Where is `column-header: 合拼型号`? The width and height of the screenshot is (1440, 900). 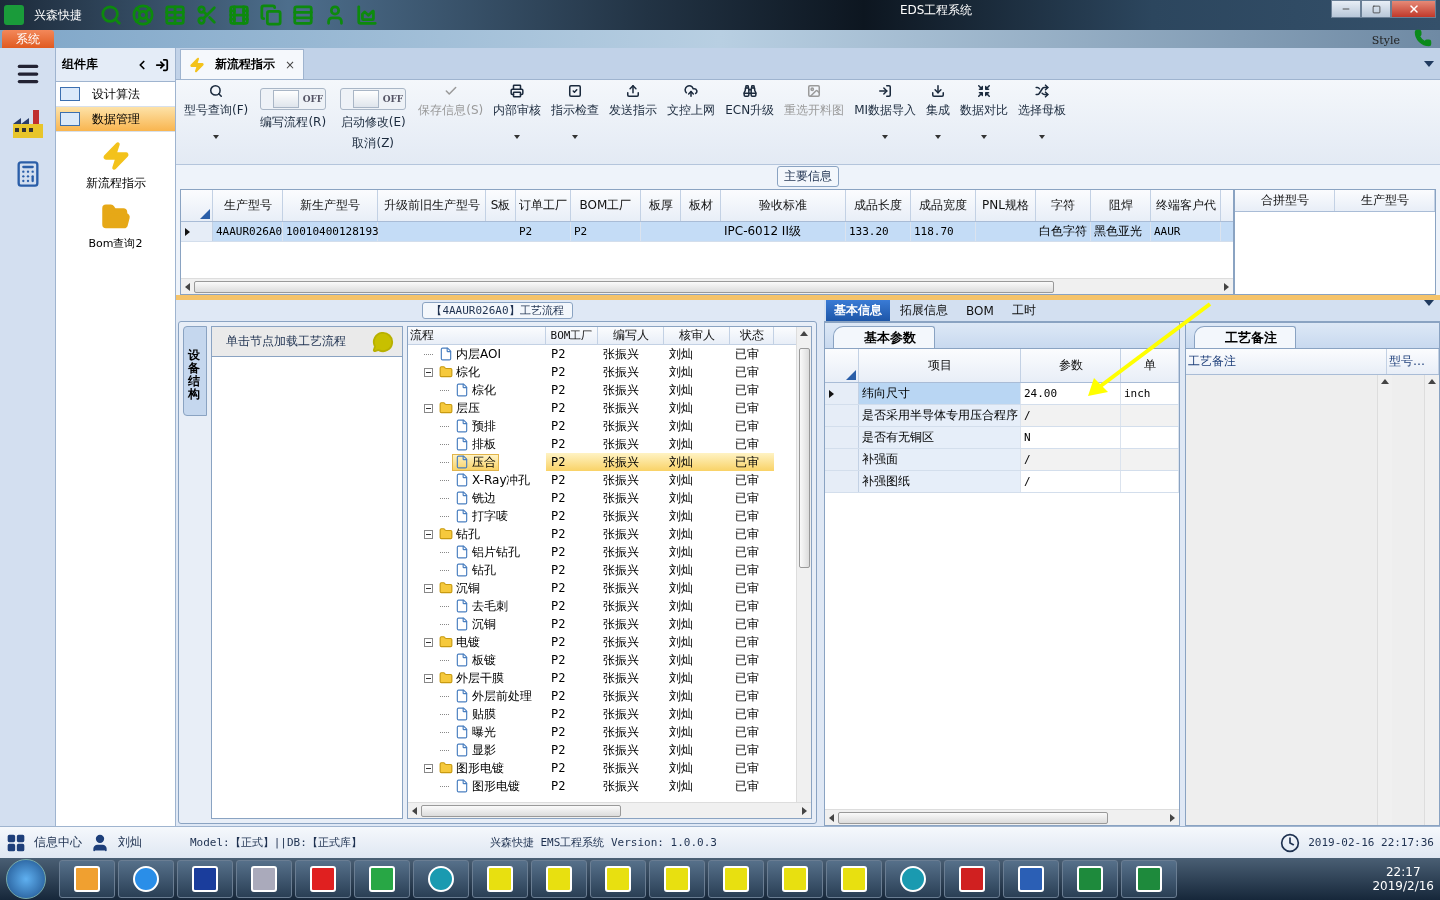
column-header: 合拼型号 is located at coordinates (1285, 200).